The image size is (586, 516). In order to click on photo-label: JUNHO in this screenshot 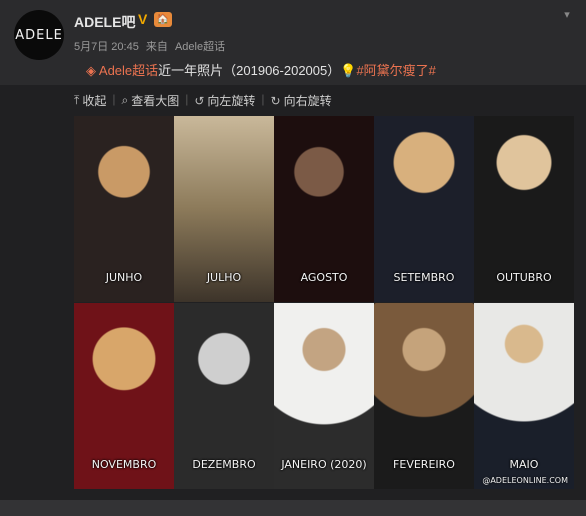, I will do `click(124, 277)`.